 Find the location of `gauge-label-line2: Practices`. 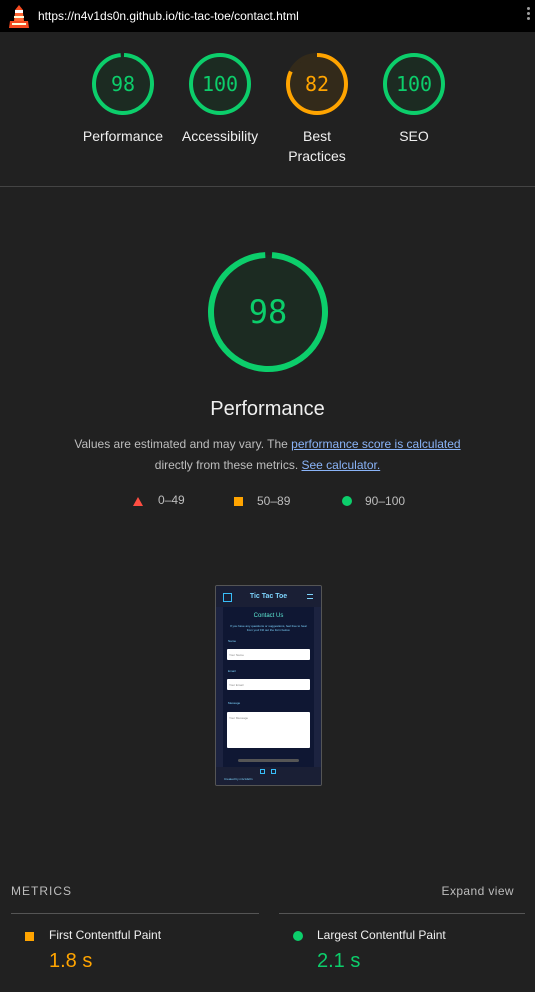

gauge-label-line2: Practices is located at coordinates (317, 156).